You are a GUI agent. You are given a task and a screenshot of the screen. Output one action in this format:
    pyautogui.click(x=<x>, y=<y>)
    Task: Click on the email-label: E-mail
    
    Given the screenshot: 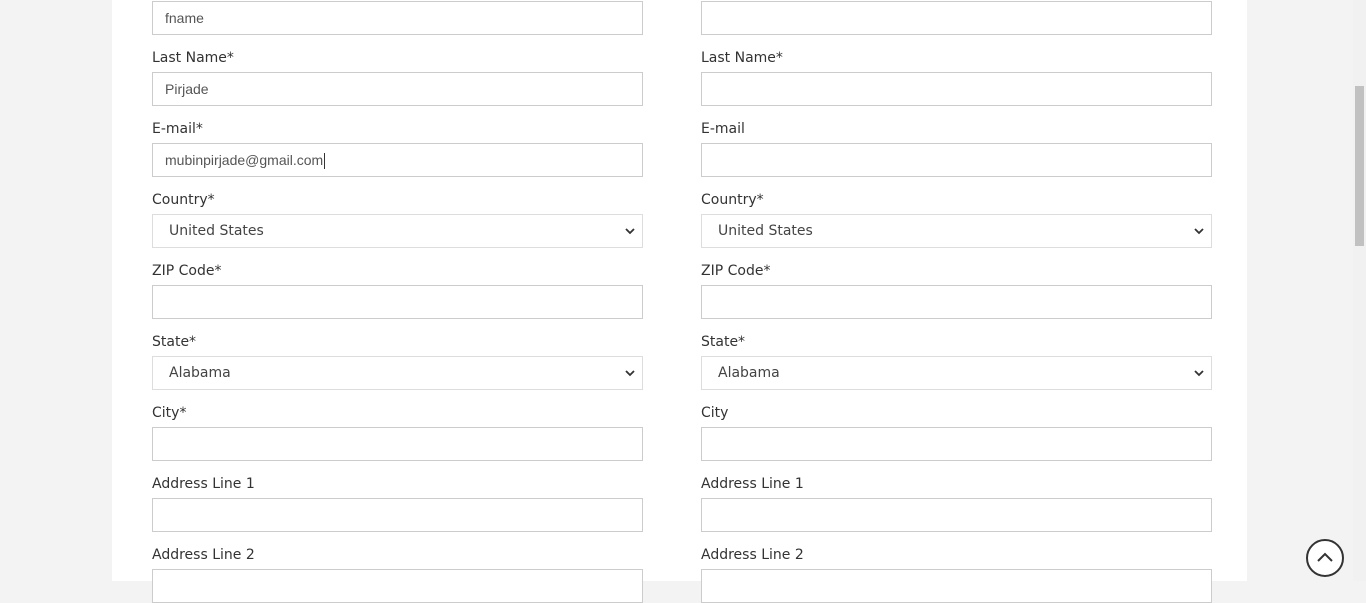 What is the action you would take?
    pyautogui.click(x=723, y=129)
    